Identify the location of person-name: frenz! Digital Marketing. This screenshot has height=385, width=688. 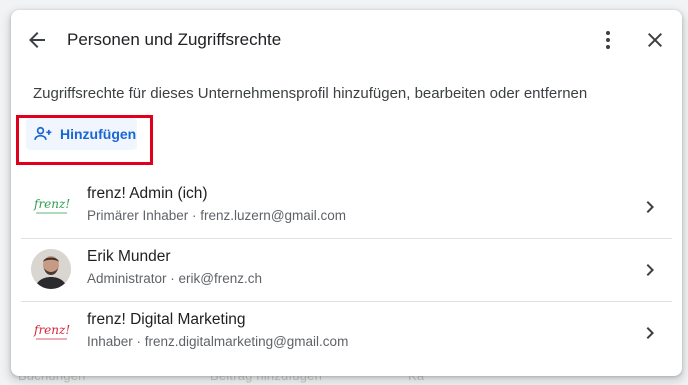
(166, 319).